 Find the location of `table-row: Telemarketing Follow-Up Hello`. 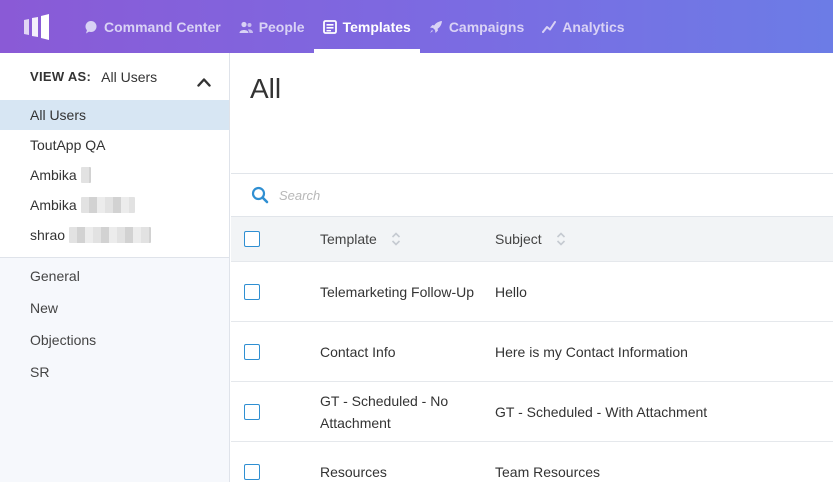

table-row: Telemarketing Follow-Up Hello is located at coordinates (532, 292).